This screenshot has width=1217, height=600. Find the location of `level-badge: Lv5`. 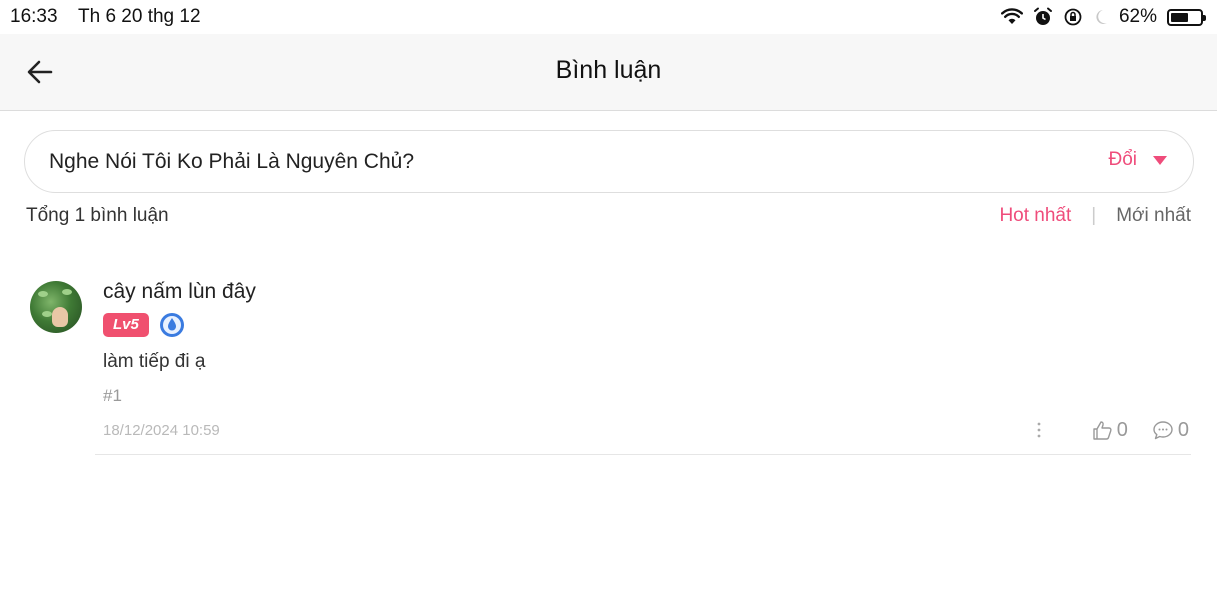

level-badge: Lv5 is located at coordinates (126, 325).